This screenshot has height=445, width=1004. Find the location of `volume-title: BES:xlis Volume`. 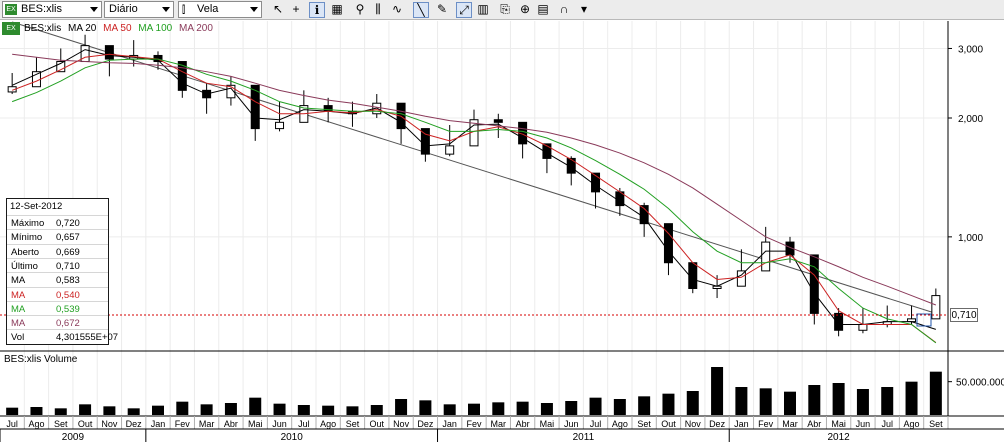

volume-title: BES:xlis Volume is located at coordinates (41, 359).